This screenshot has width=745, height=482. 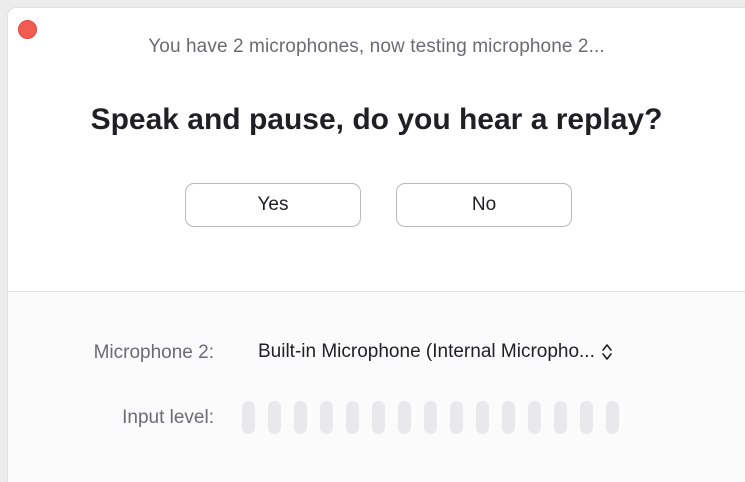 I want to click on no-button: No, so click(x=484, y=205).